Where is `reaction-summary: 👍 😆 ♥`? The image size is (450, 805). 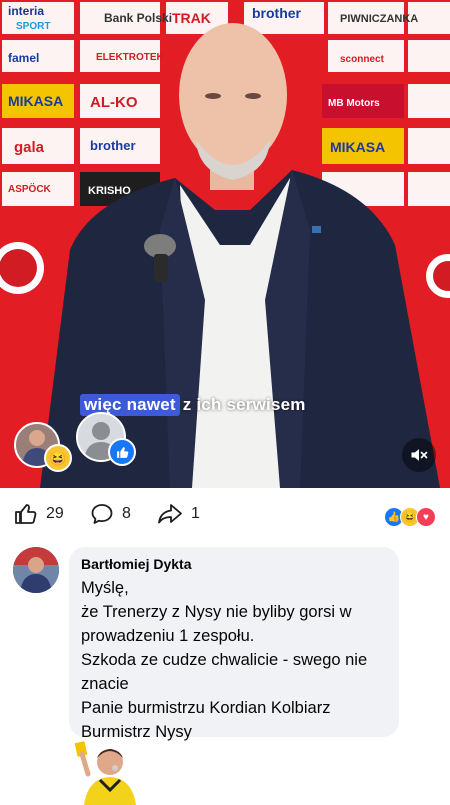
reaction-summary: 👍 😆 ♥ is located at coordinates (410, 517).